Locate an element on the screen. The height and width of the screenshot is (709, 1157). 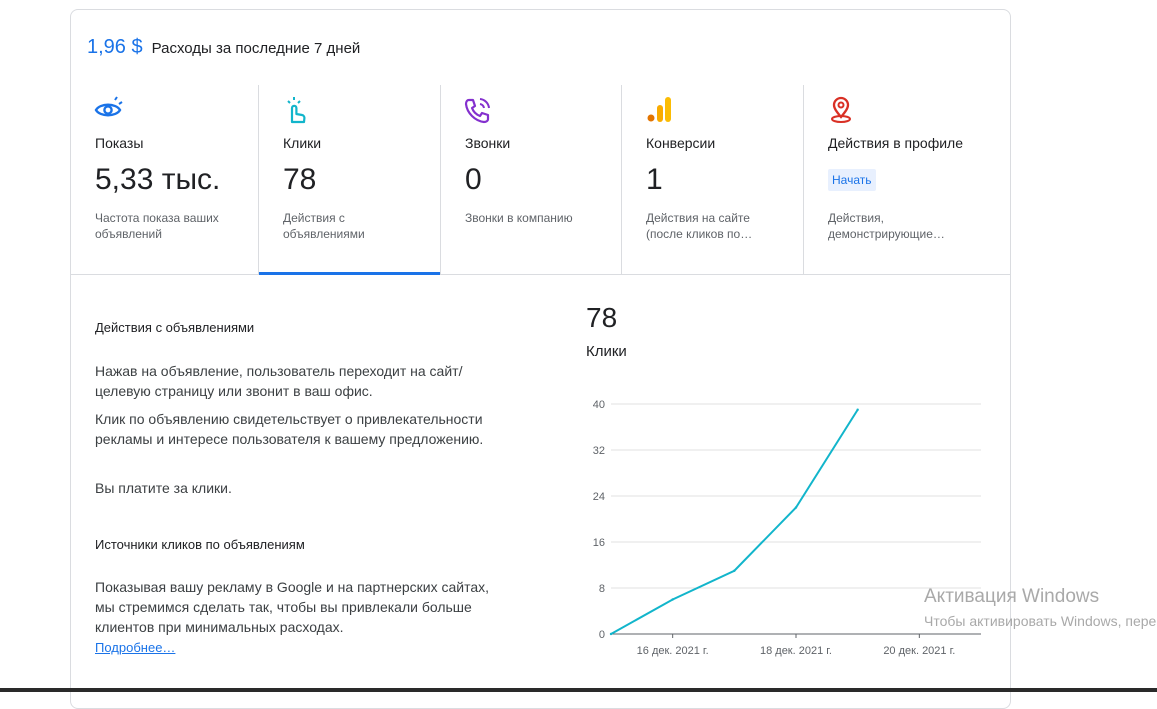
y-tick-label: 8 is located at coordinates (602, 589).